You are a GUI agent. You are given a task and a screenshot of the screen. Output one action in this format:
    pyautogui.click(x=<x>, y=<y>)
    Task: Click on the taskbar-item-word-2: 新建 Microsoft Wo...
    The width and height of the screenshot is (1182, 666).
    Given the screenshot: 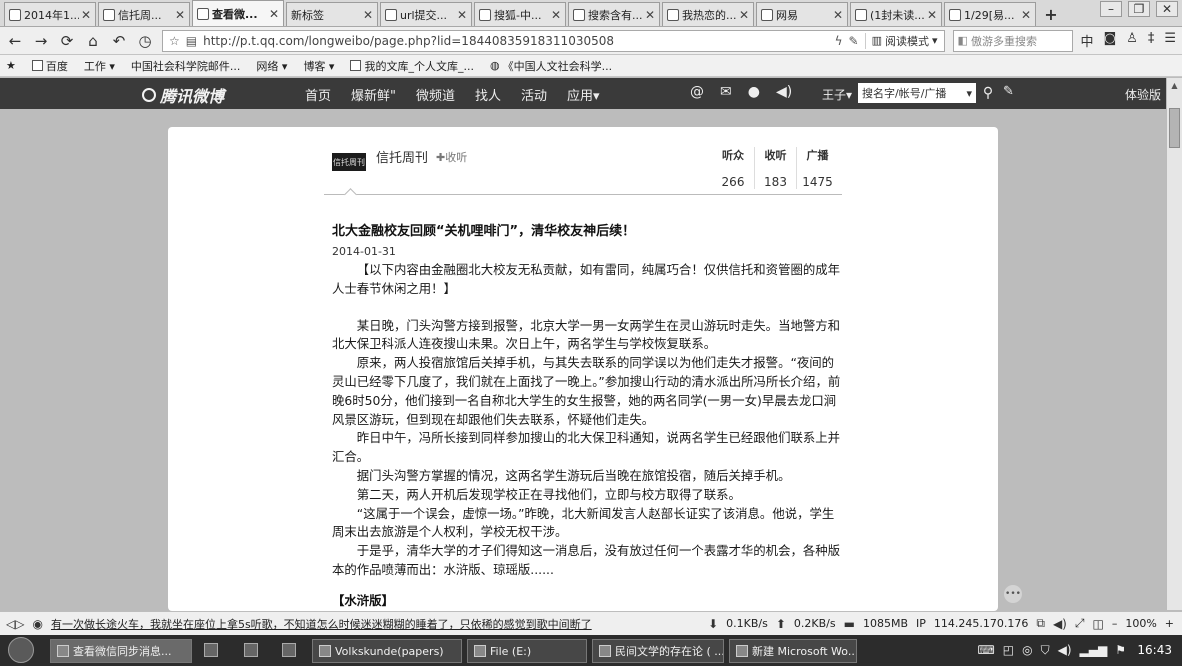 What is the action you would take?
    pyautogui.click(x=793, y=651)
    